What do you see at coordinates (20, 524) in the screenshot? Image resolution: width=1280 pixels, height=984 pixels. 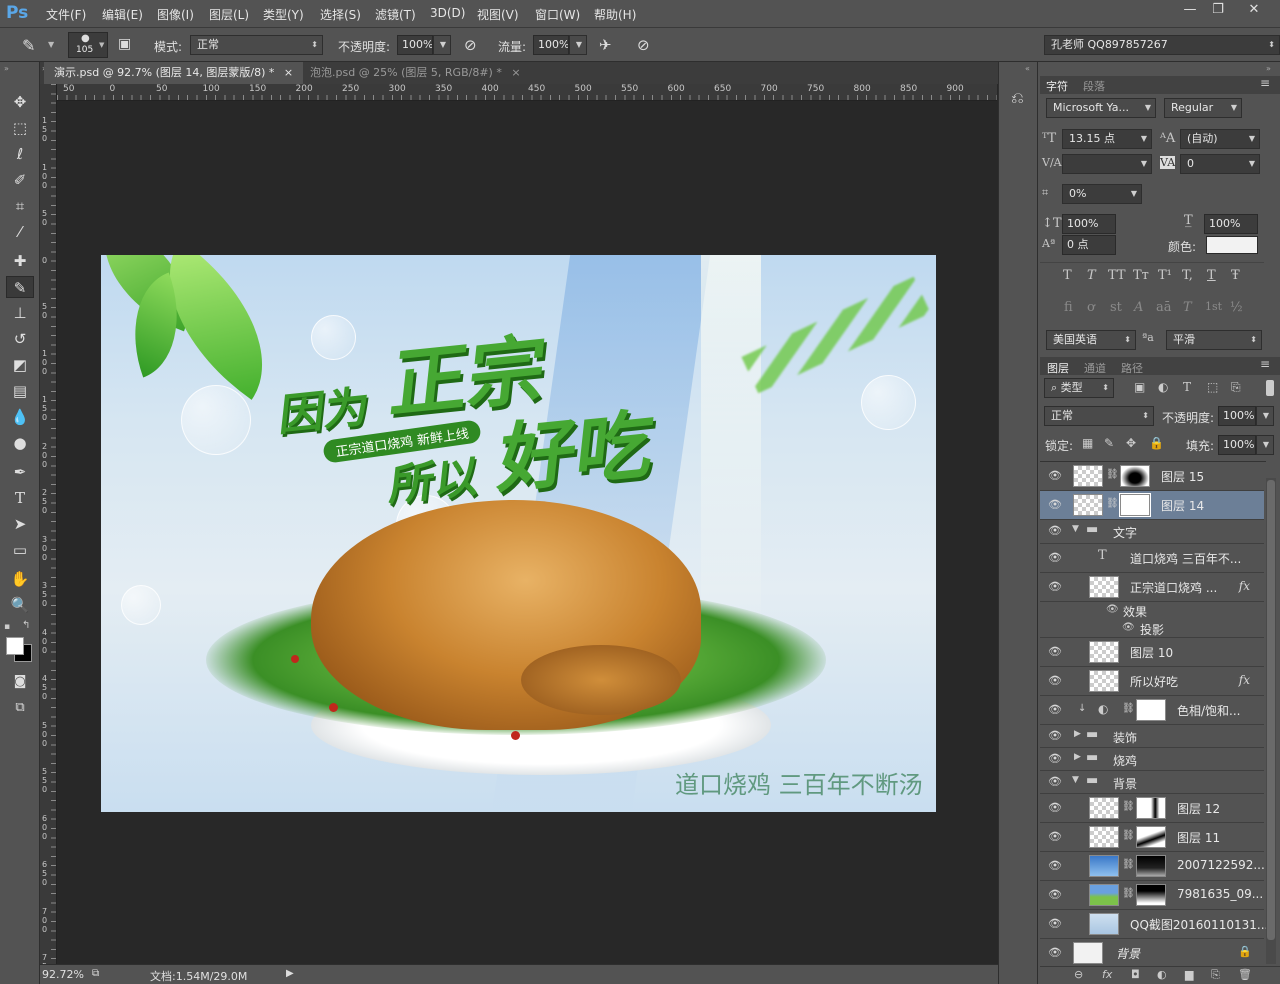 I see `path-select-tool-icon: ➤` at bounding box center [20, 524].